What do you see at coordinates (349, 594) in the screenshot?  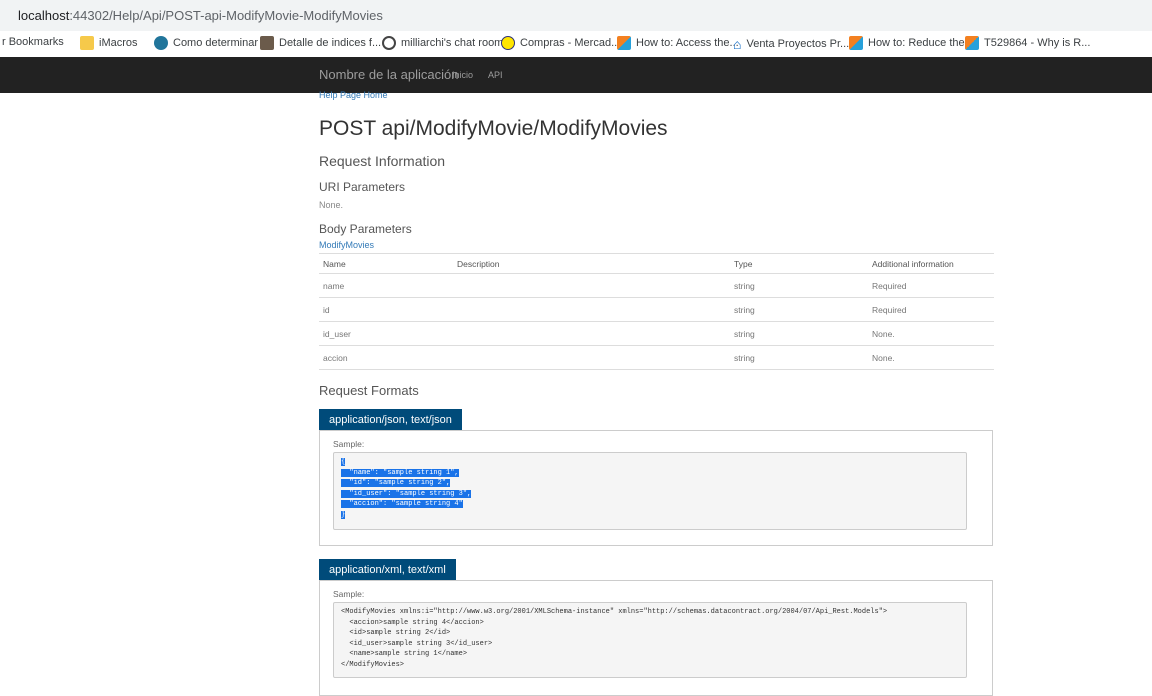 I see `xml-sample-label: Sample:` at bounding box center [349, 594].